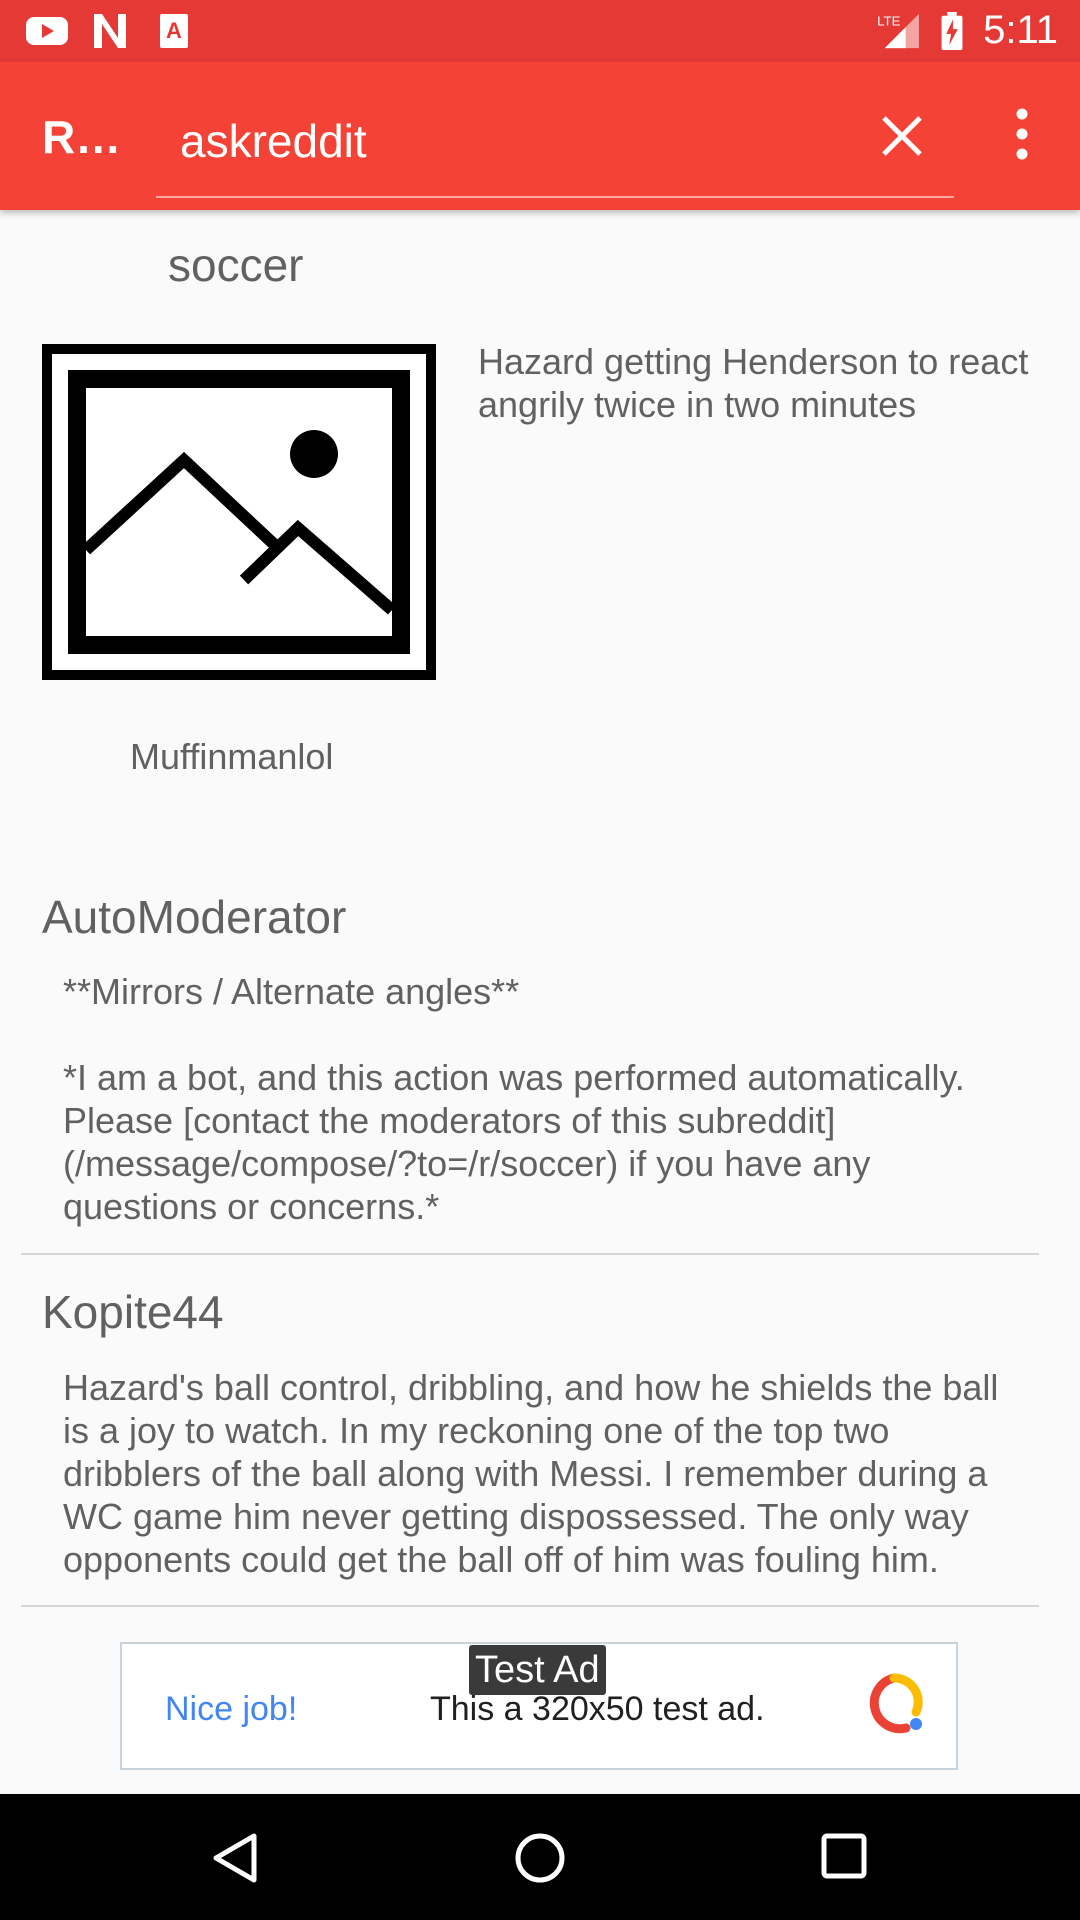 The image size is (1080, 1920). What do you see at coordinates (235, 265) in the screenshot?
I see `post-subreddit: soccer` at bounding box center [235, 265].